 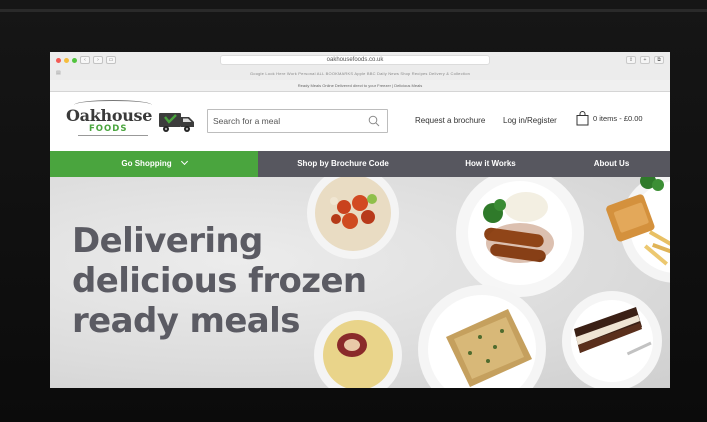 I want to click on new-tab-button: +, so click(x=645, y=60).